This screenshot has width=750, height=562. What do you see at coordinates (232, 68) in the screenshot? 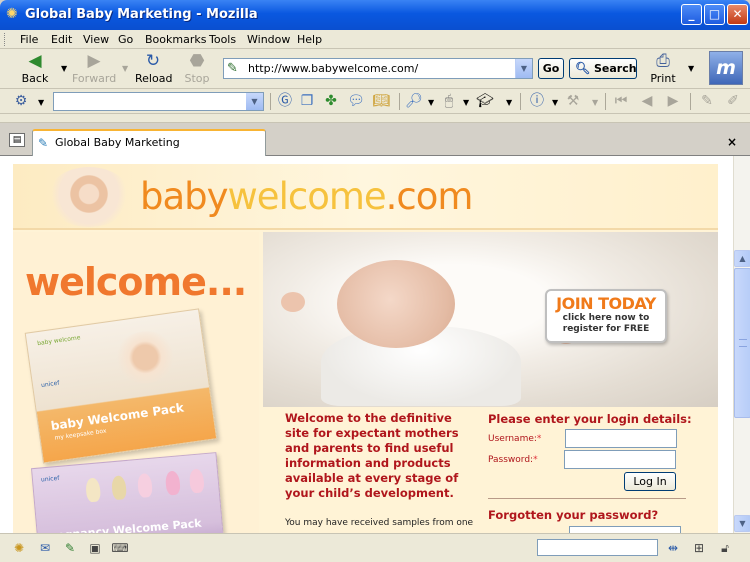
I see `page-icon: ✎` at bounding box center [232, 68].